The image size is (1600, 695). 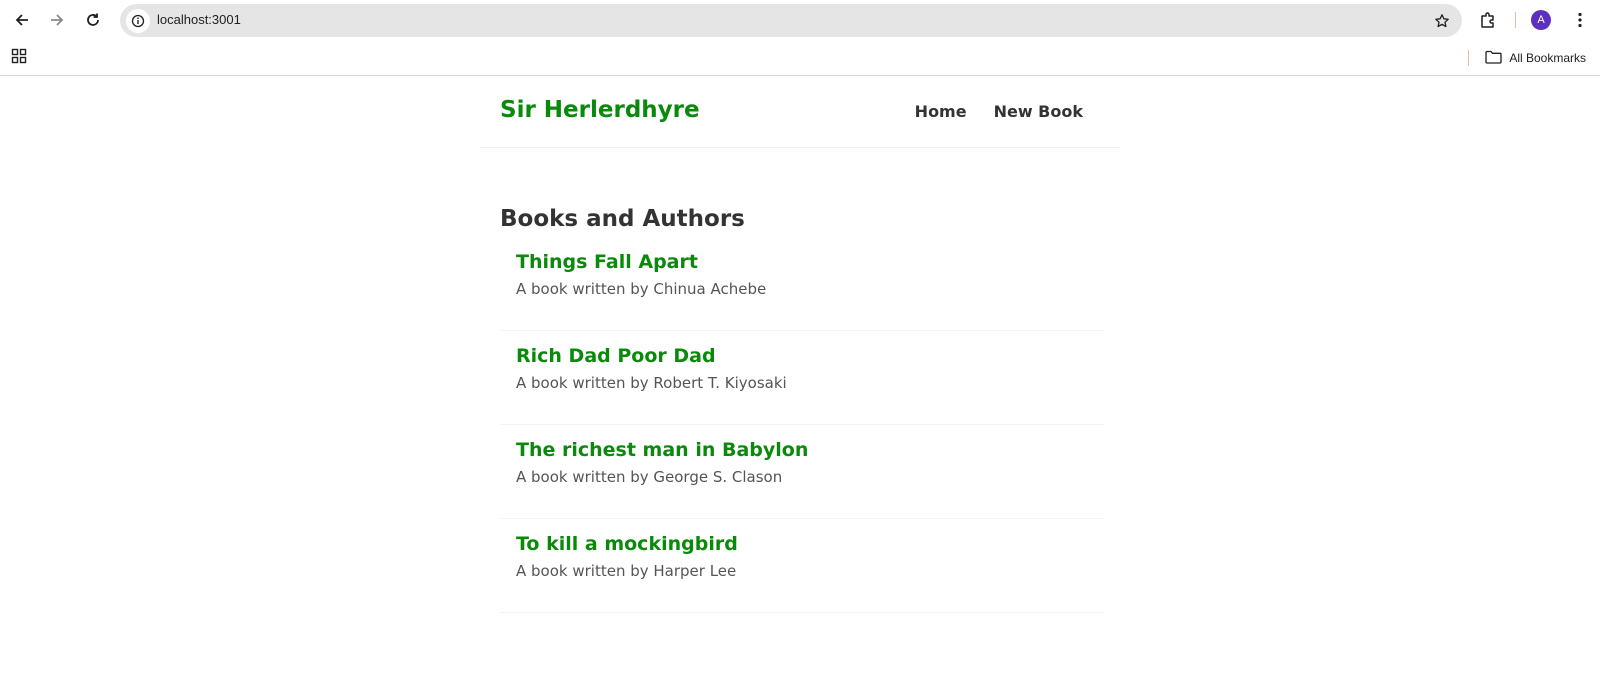 I want to click on address-bar: localhost:3001, so click(x=791, y=20).